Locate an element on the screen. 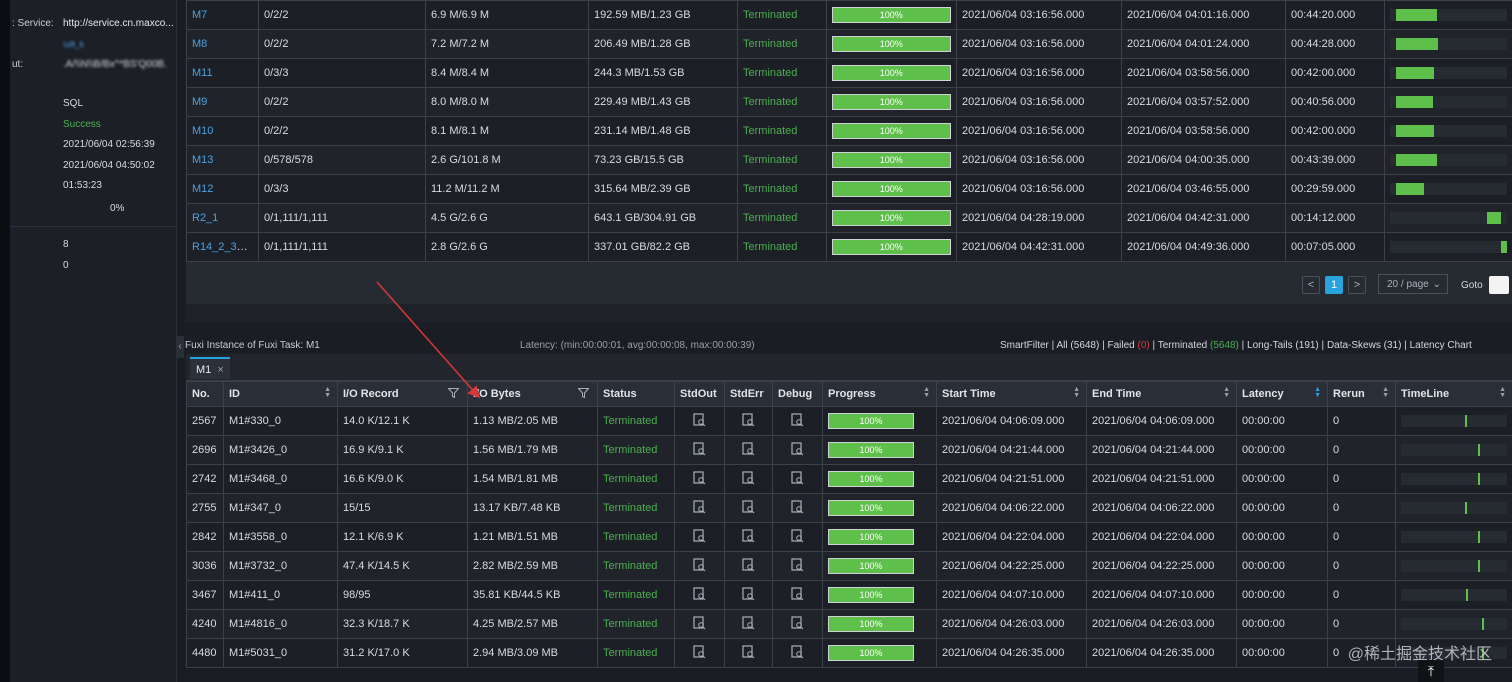  task-name-link: M10 is located at coordinates (202, 131).